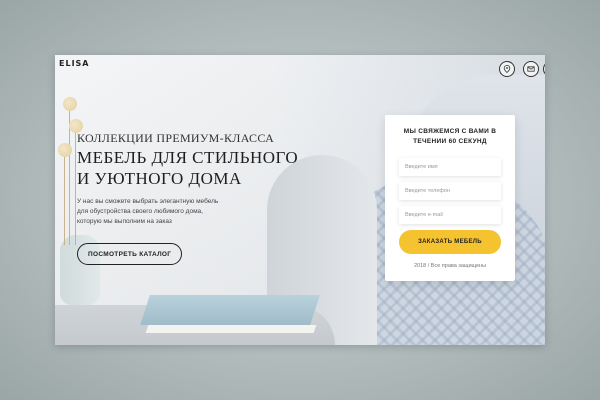 Image resolution: width=600 pixels, height=400 pixels. Describe the element at coordinates (230, 310) in the screenshot. I see `book-image` at that location.